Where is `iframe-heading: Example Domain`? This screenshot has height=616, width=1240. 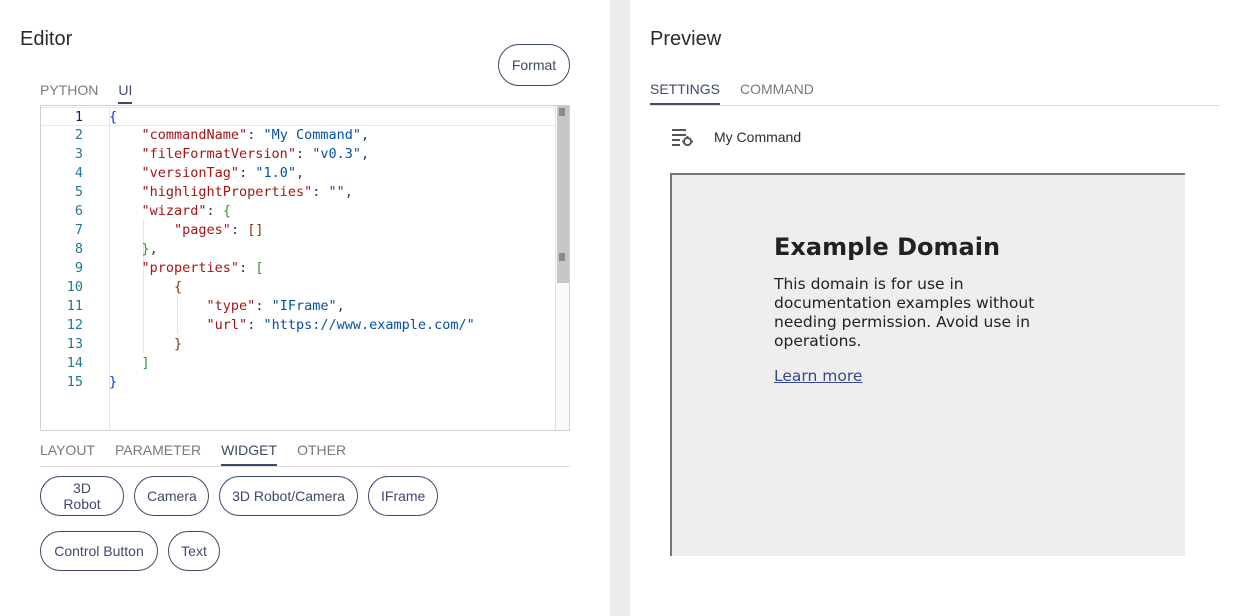 iframe-heading: Example Domain is located at coordinates (887, 247).